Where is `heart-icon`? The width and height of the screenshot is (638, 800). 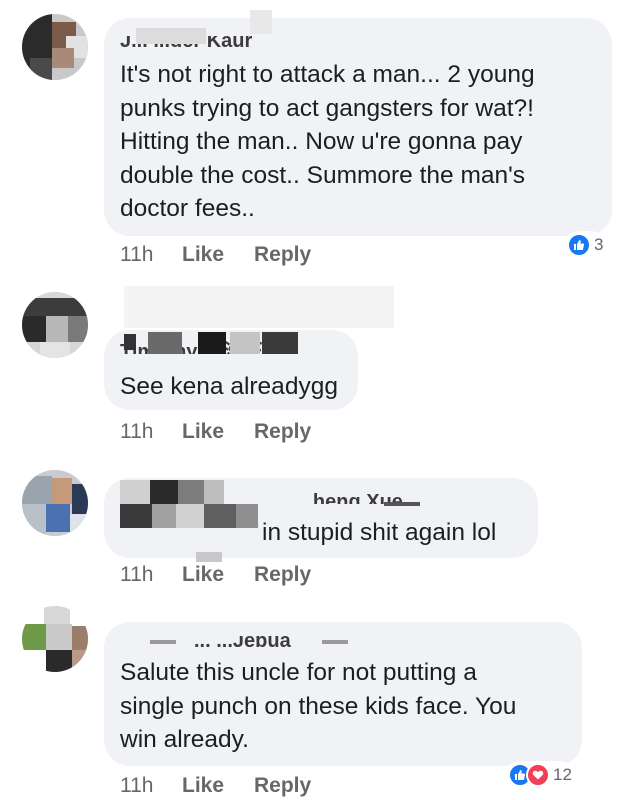 heart-icon is located at coordinates (538, 775).